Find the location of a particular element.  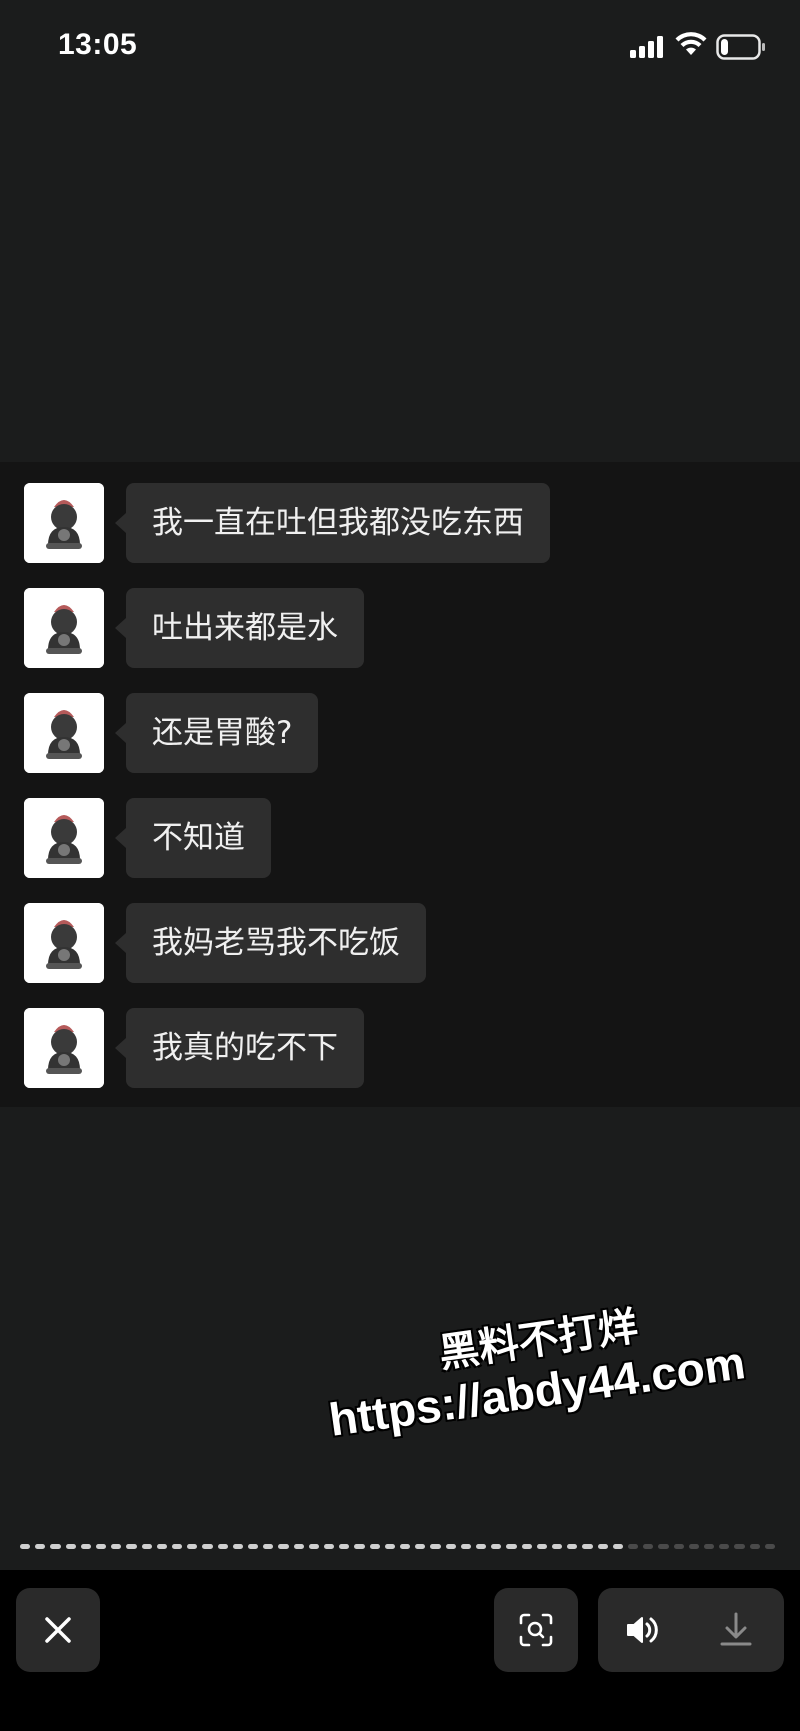

scan-icon is located at coordinates (536, 1630).